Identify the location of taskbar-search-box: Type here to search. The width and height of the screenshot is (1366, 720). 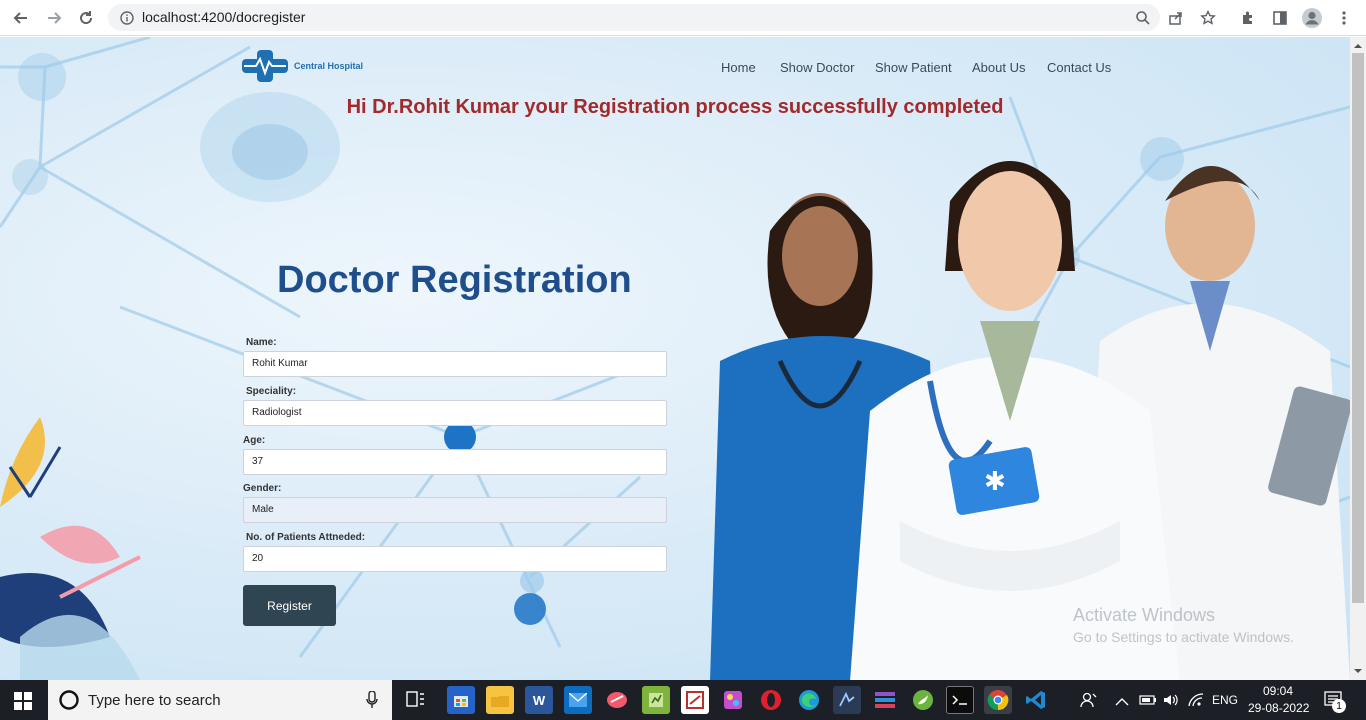
(220, 700).